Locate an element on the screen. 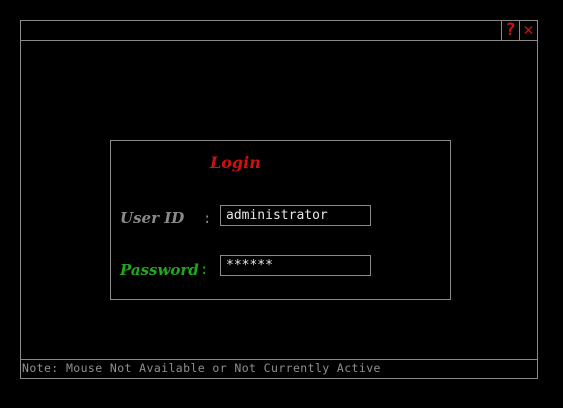 This screenshot has height=408, width=563. userid-label: User ID is located at coordinates (152, 218).